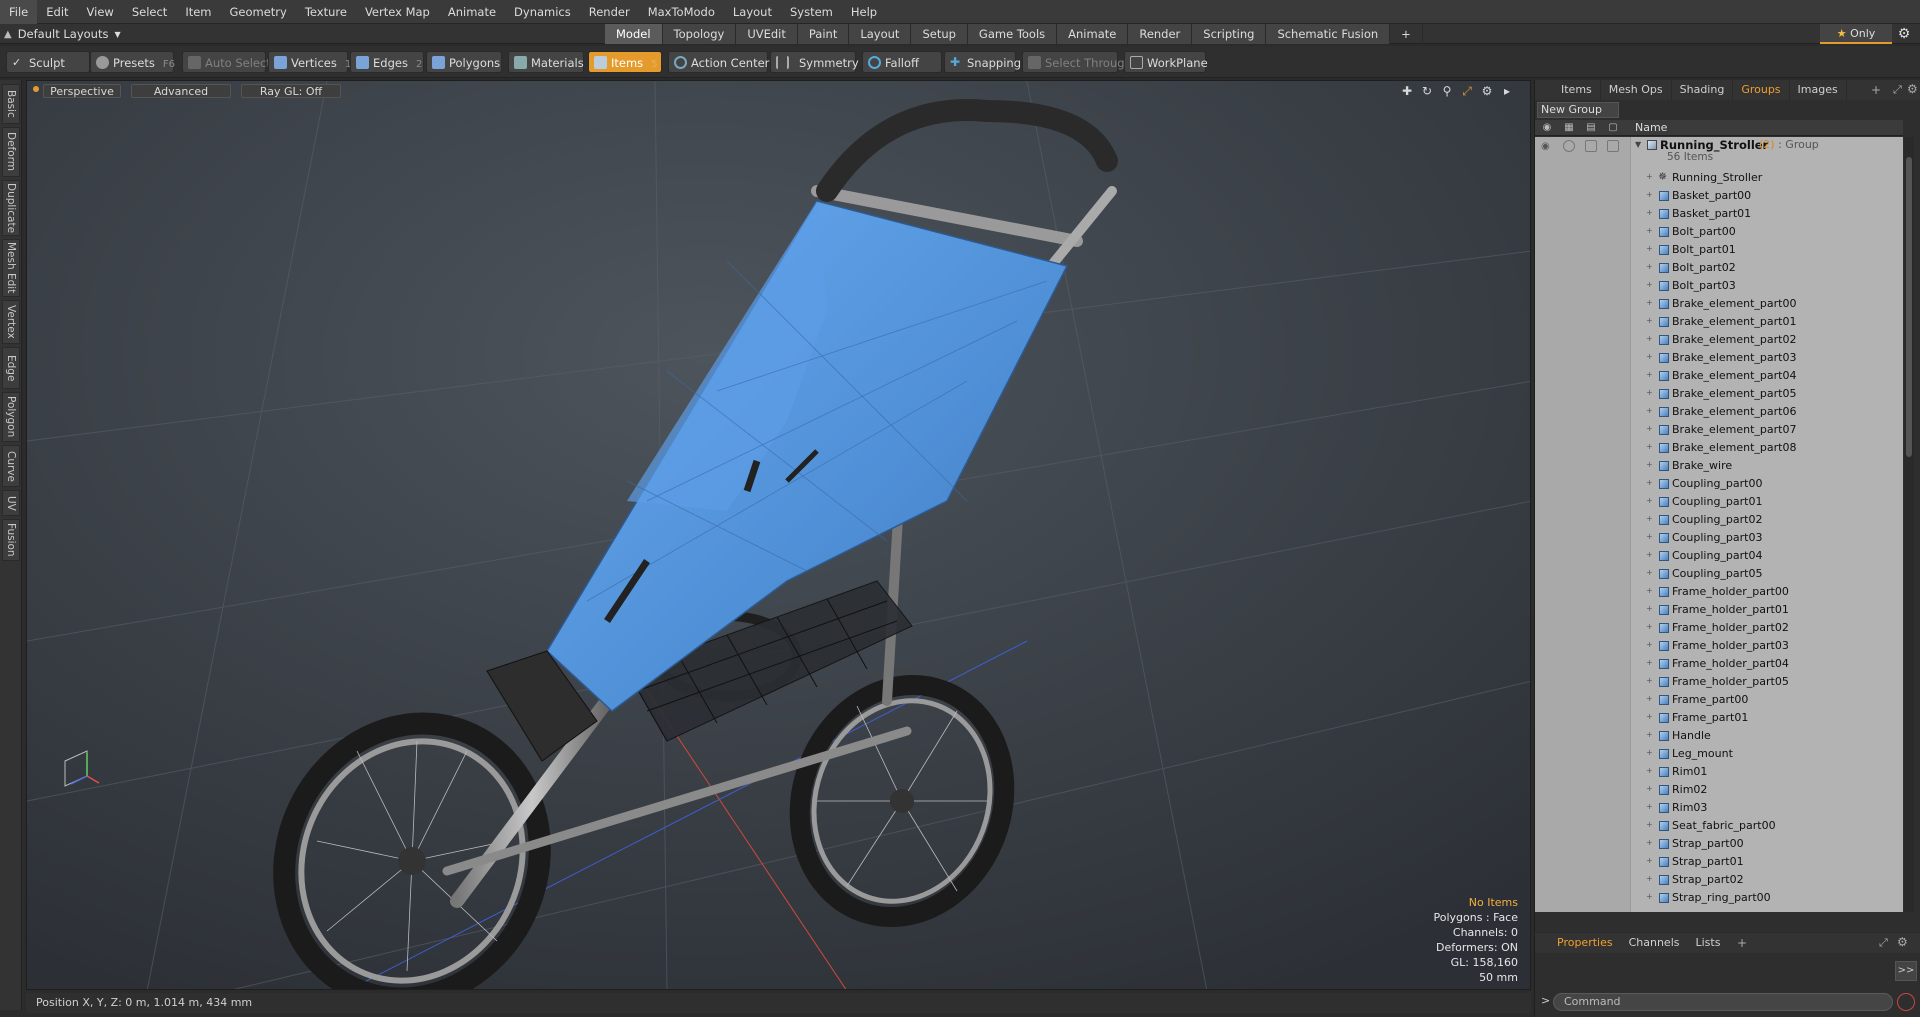 The height and width of the screenshot is (1017, 1920). What do you see at coordinates (1719, 700) in the screenshot?
I see `list-item: + Frame_part00` at bounding box center [1719, 700].